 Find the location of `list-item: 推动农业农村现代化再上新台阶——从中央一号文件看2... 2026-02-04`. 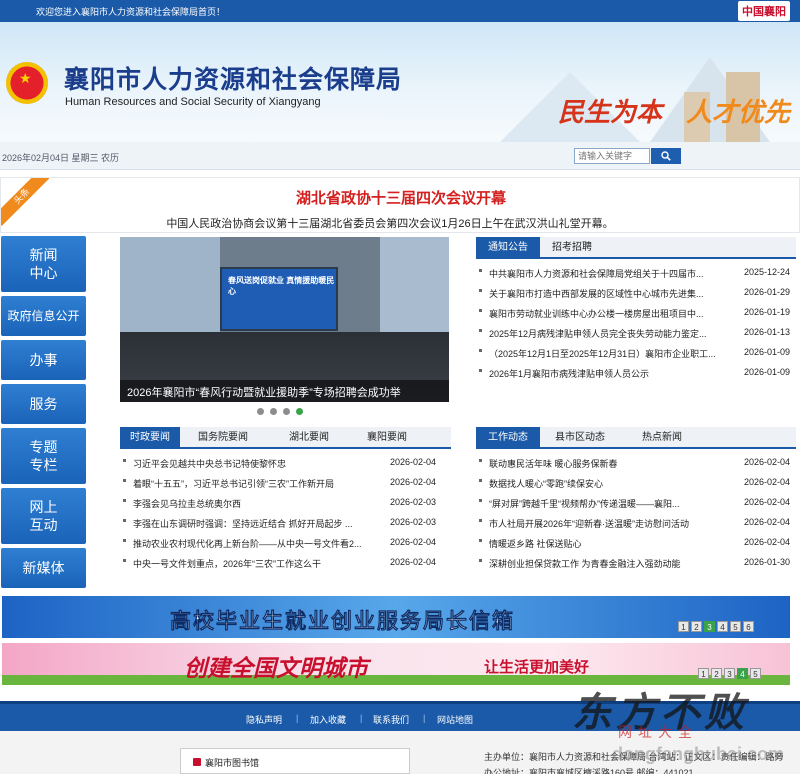

list-item: 推动农业农村现代化再上新台阶——从中央一号文件看2... 2026-02-04 is located at coordinates (285, 543).